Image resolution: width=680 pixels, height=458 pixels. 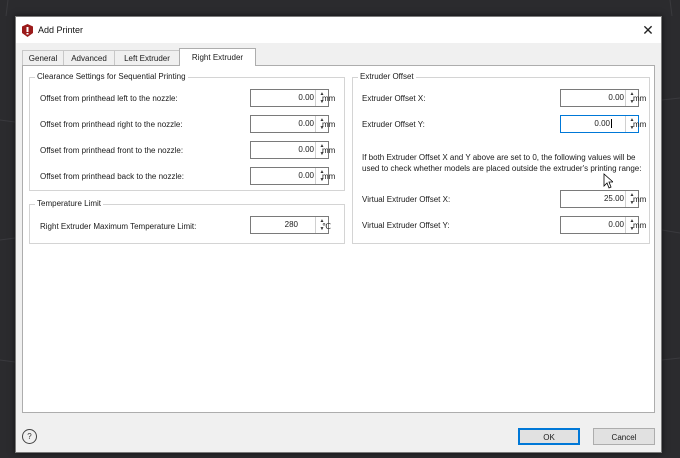 What do you see at coordinates (613, 198) in the screenshot?
I see `virtual-offset-x-value: 25.00` at bounding box center [613, 198].